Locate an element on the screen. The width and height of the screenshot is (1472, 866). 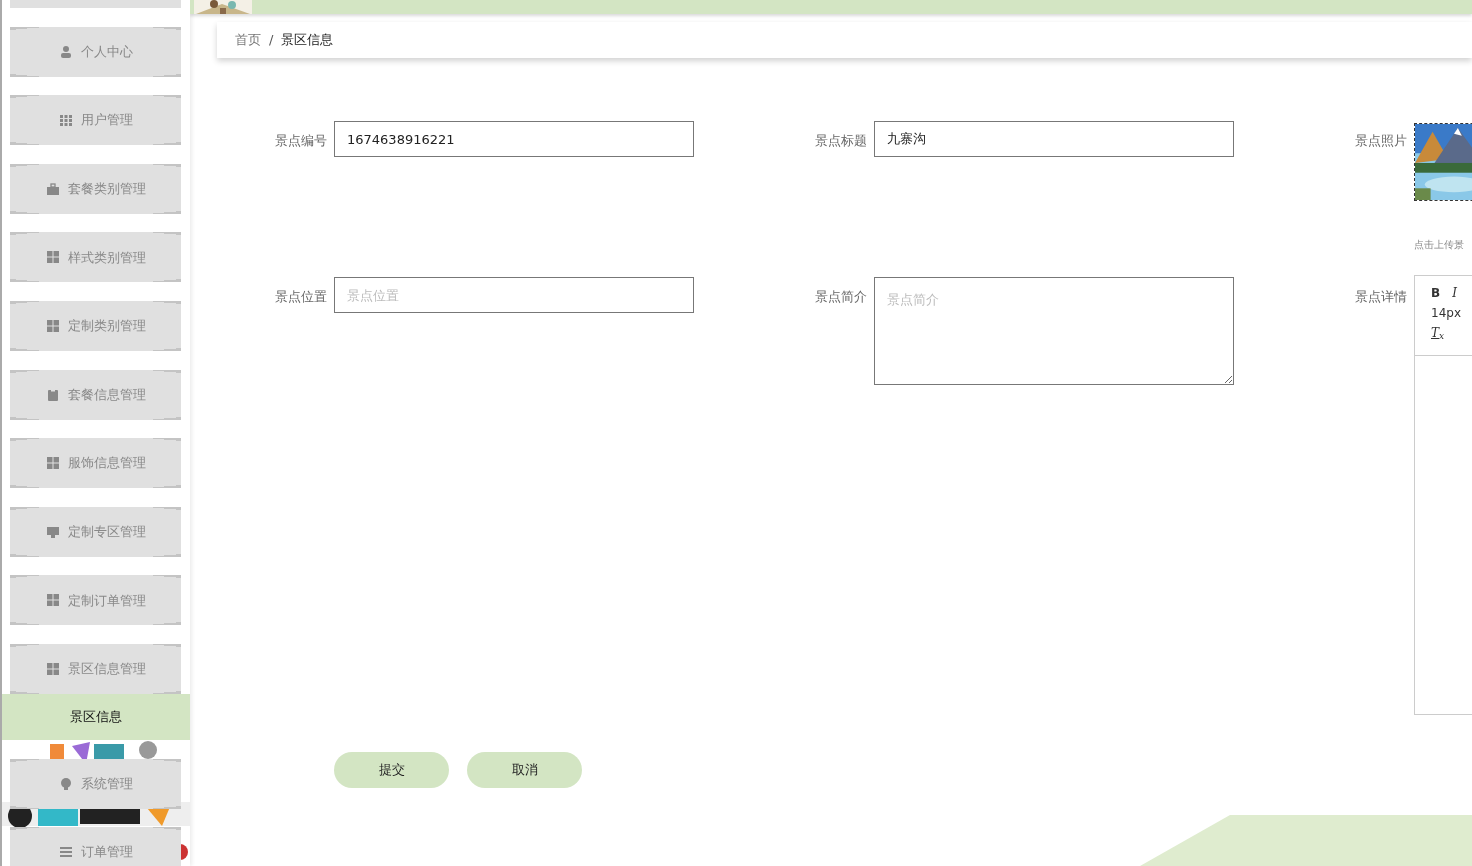
field-label: 景点编号 is located at coordinates (301, 141).